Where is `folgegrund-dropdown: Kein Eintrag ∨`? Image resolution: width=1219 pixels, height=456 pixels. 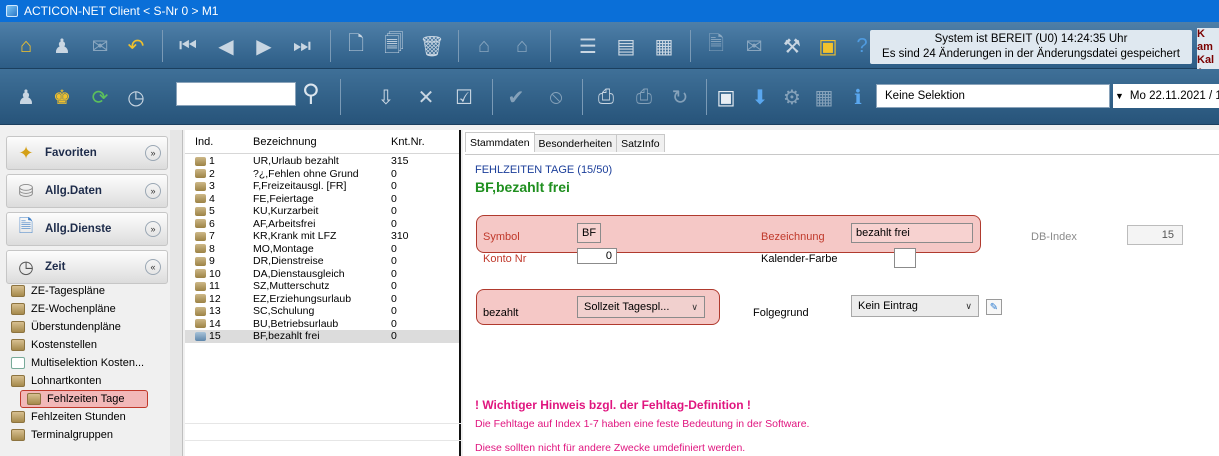 folgegrund-dropdown: Kein Eintrag ∨ is located at coordinates (915, 306).